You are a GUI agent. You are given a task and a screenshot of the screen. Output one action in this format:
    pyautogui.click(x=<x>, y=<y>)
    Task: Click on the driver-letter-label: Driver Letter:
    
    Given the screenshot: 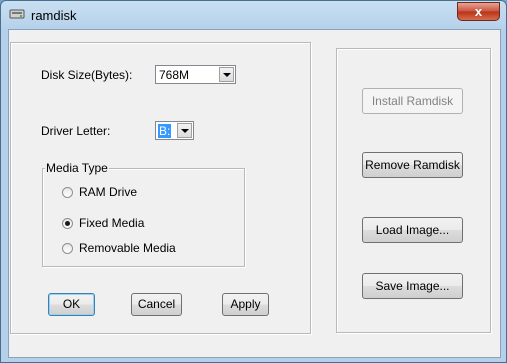 What is the action you would take?
    pyautogui.click(x=76, y=131)
    